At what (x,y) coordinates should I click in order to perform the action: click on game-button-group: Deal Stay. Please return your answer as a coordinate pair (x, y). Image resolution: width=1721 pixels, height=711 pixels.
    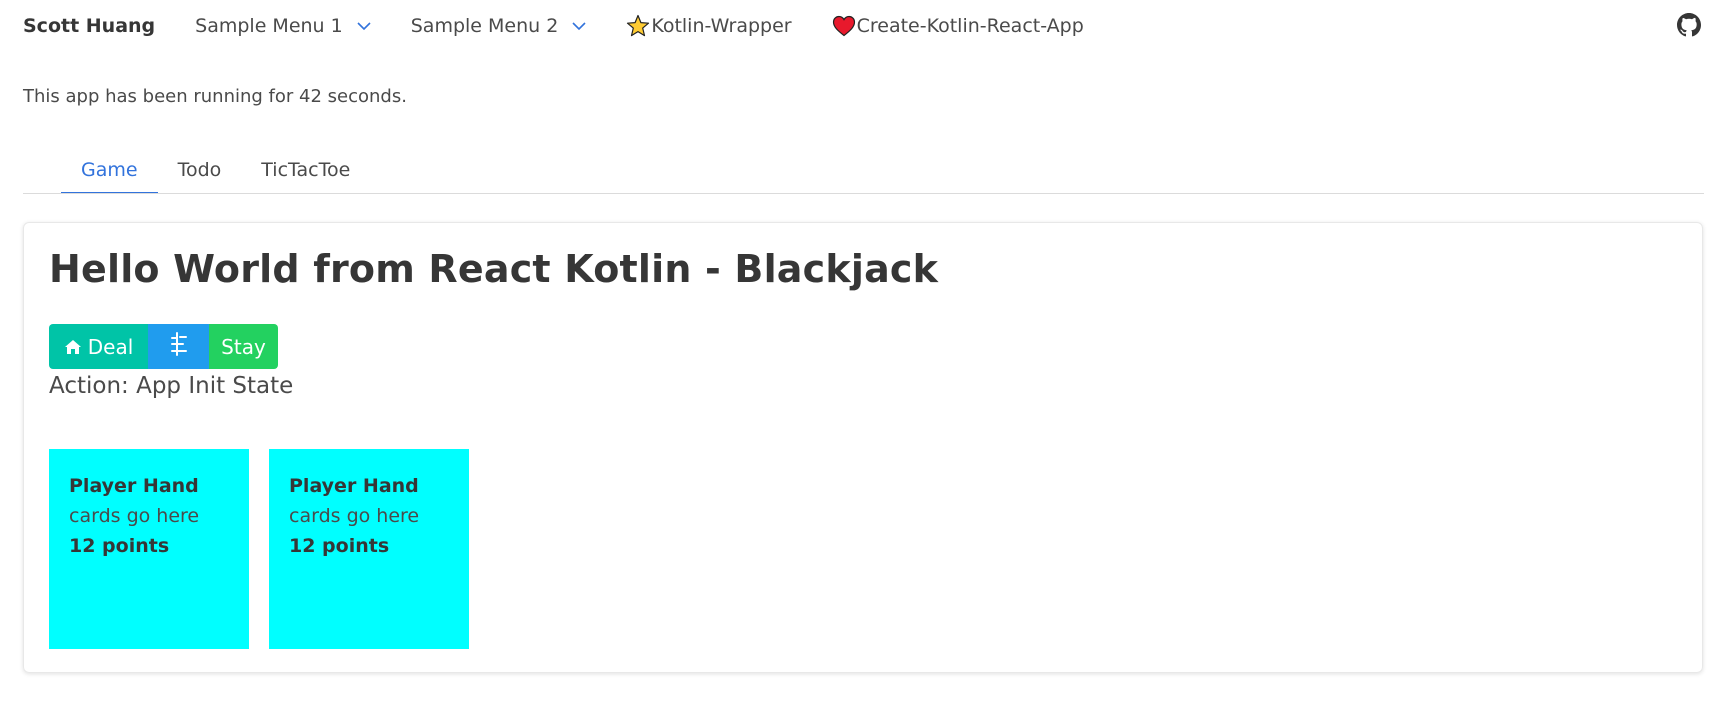
    Looking at the image, I should click on (163, 346).